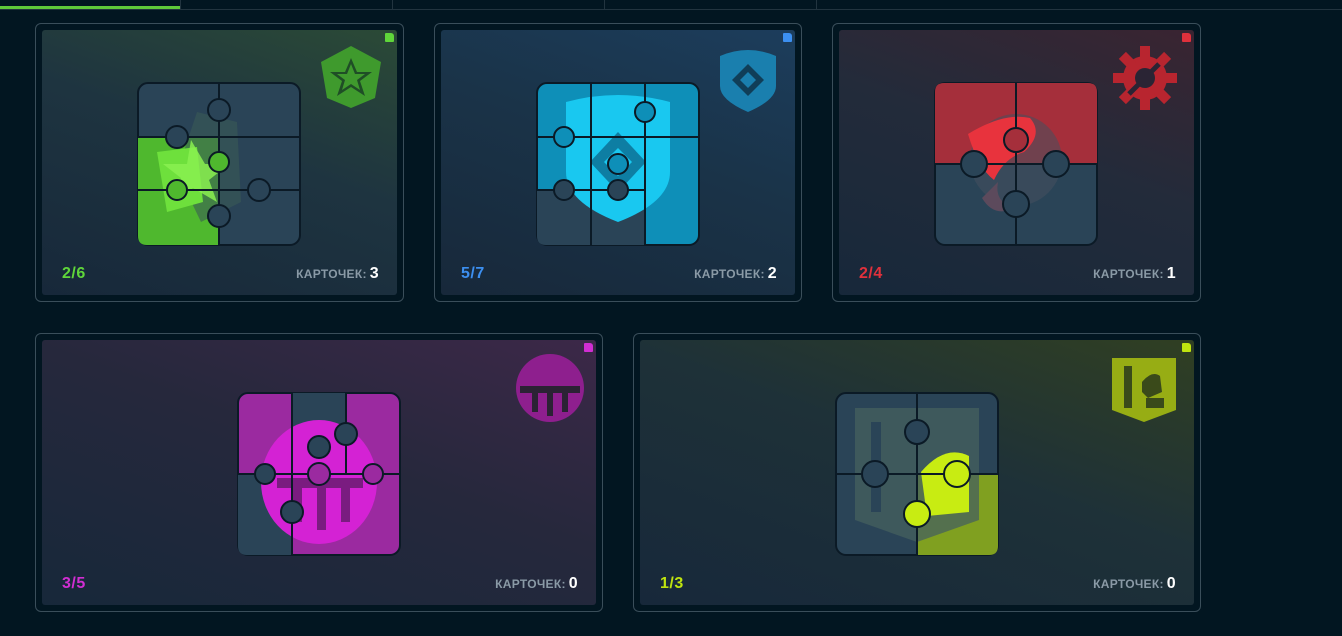 The height and width of the screenshot is (636, 1342). What do you see at coordinates (351, 77) in the screenshot?
I see `star-shield-icon` at bounding box center [351, 77].